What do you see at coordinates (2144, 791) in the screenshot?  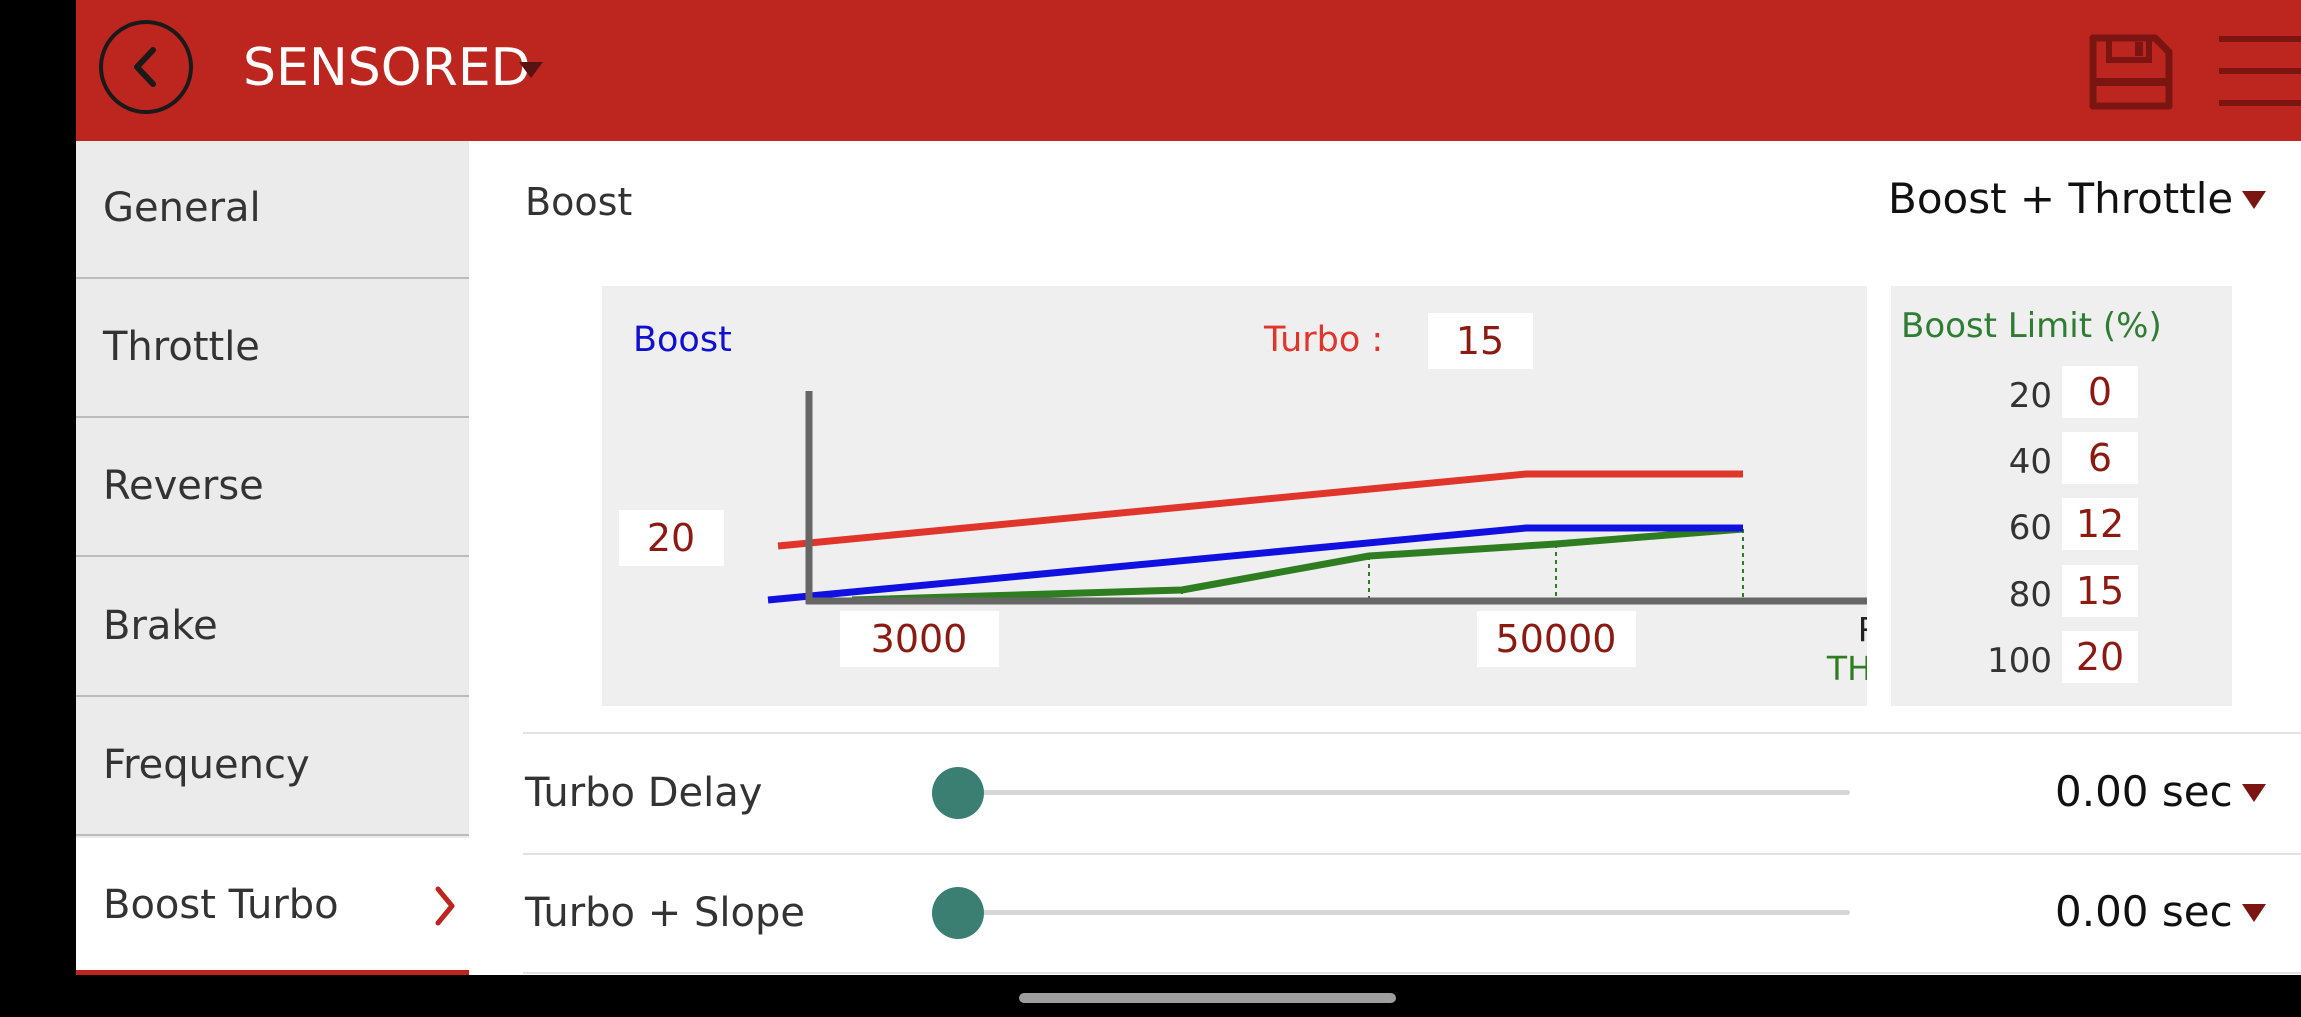 I see `turbo-delay-value: 0.00 sec` at bounding box center [2144, 791].